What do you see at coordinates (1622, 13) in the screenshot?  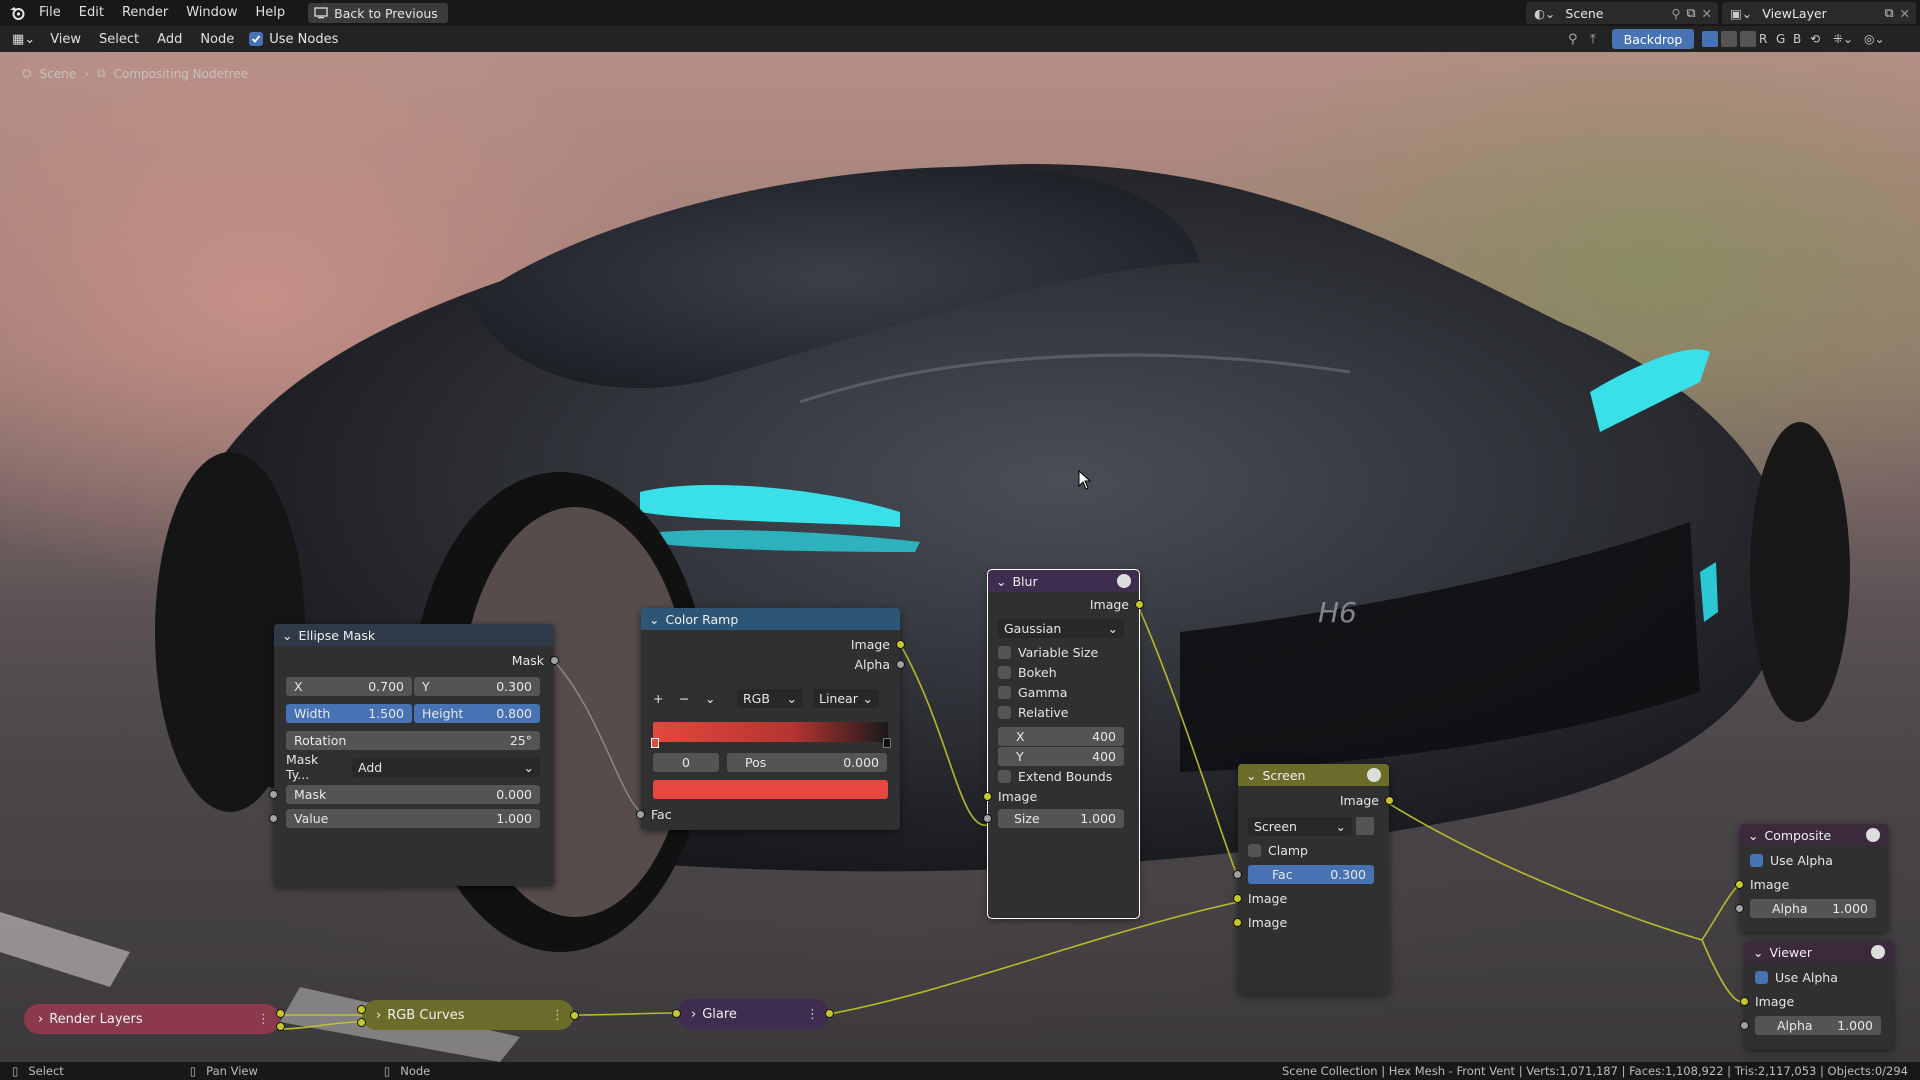 I see `scene-selector: ◐⌄ Scene ⚲ ⧉ ✕` at bounding box center [1622, 13].